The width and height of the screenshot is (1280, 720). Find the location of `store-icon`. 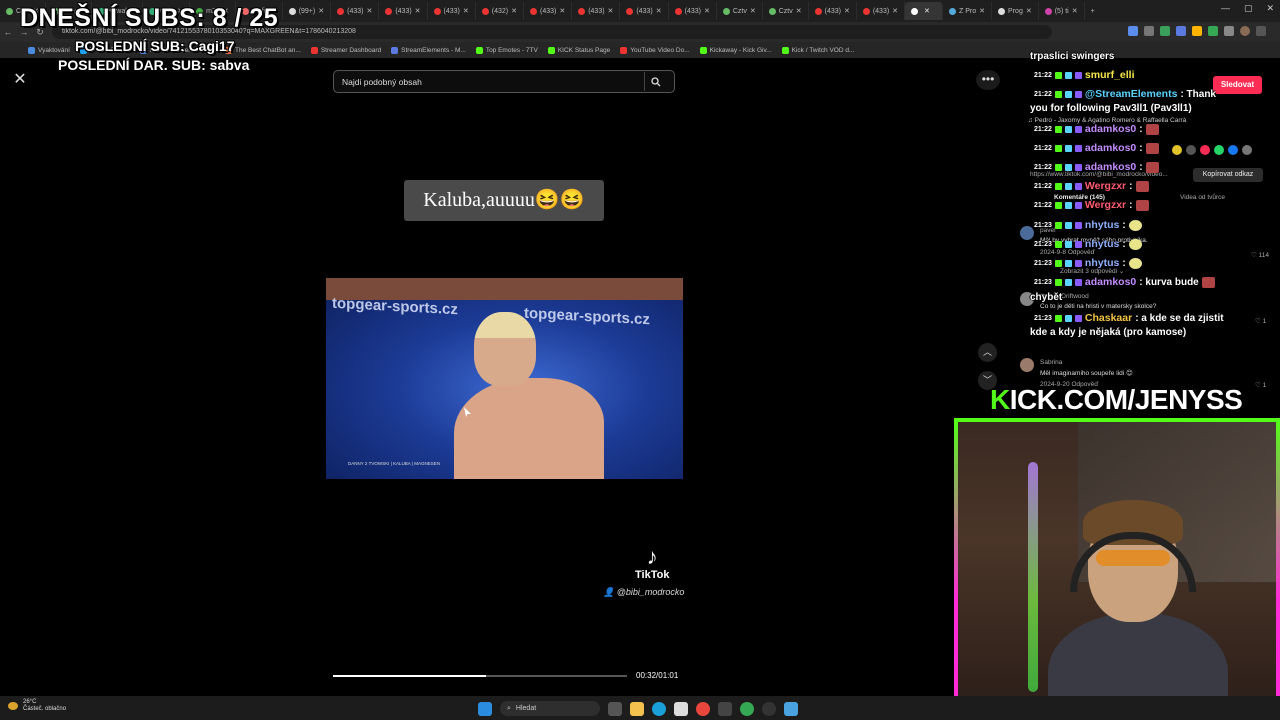

store-icon is located at coordinates (681, 708).